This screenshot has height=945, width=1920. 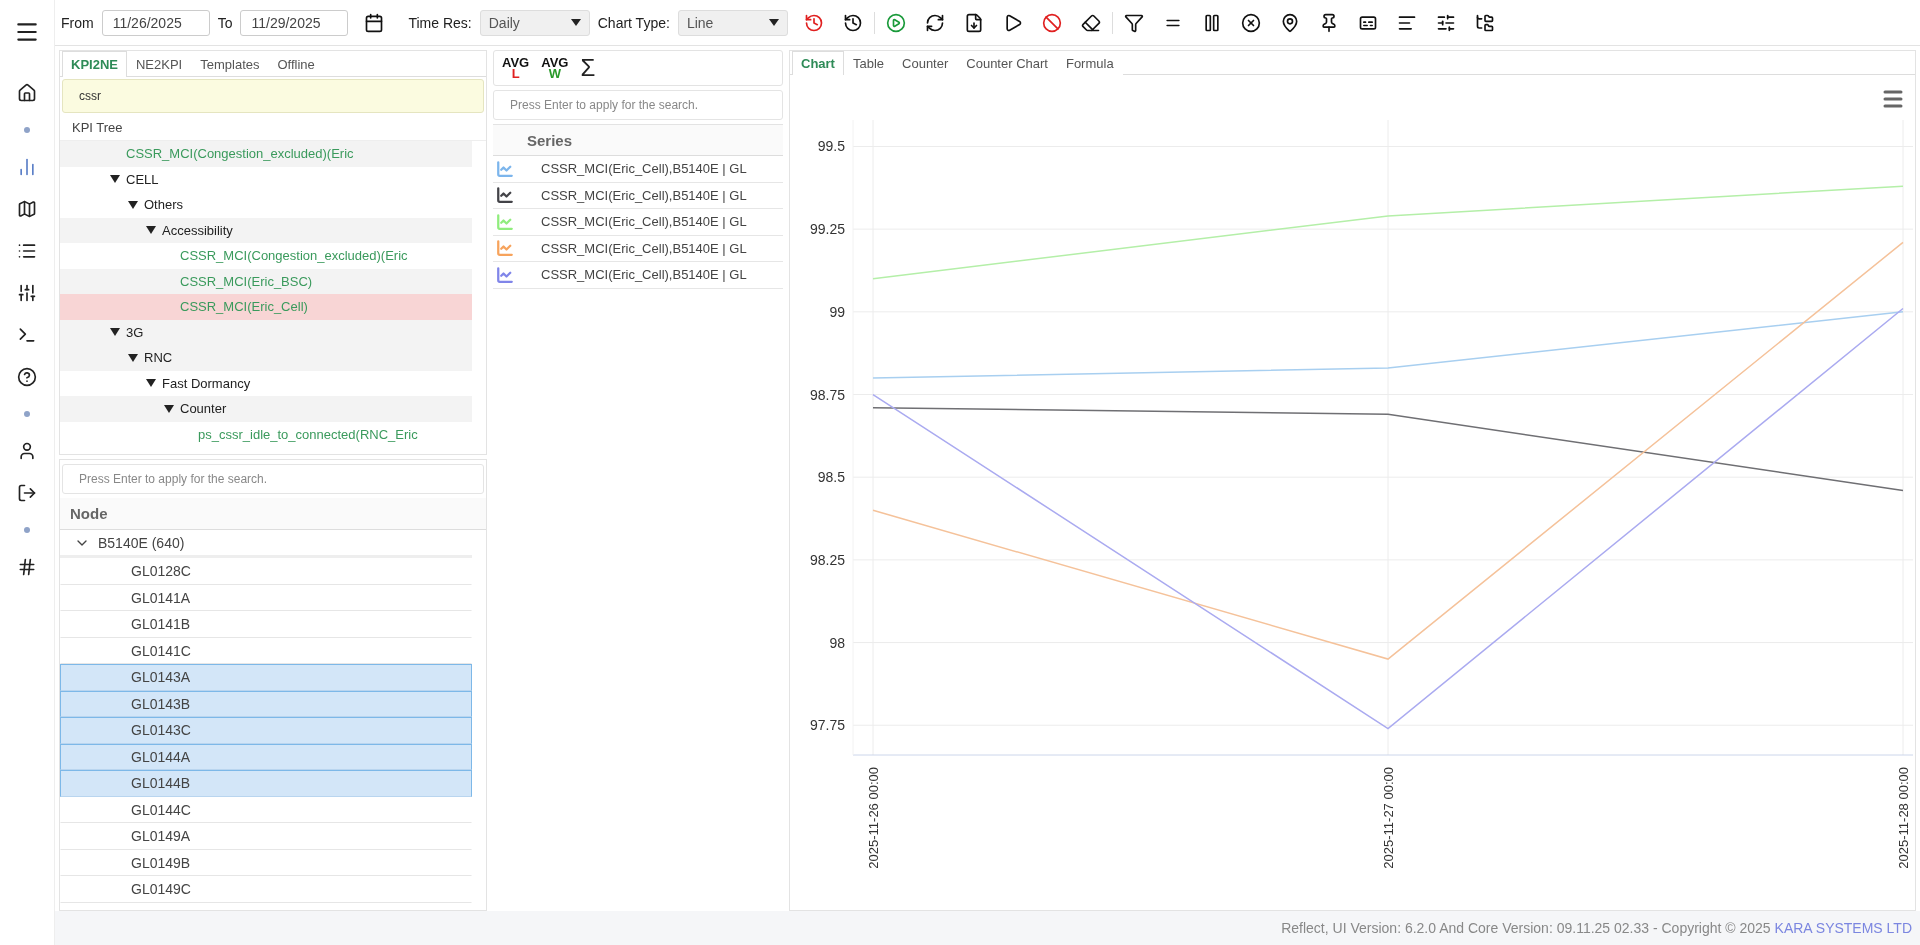 What do you see at coordinates (27, 251) in the screenshot?
I see `list-icon` at bounding box center [27, 251].